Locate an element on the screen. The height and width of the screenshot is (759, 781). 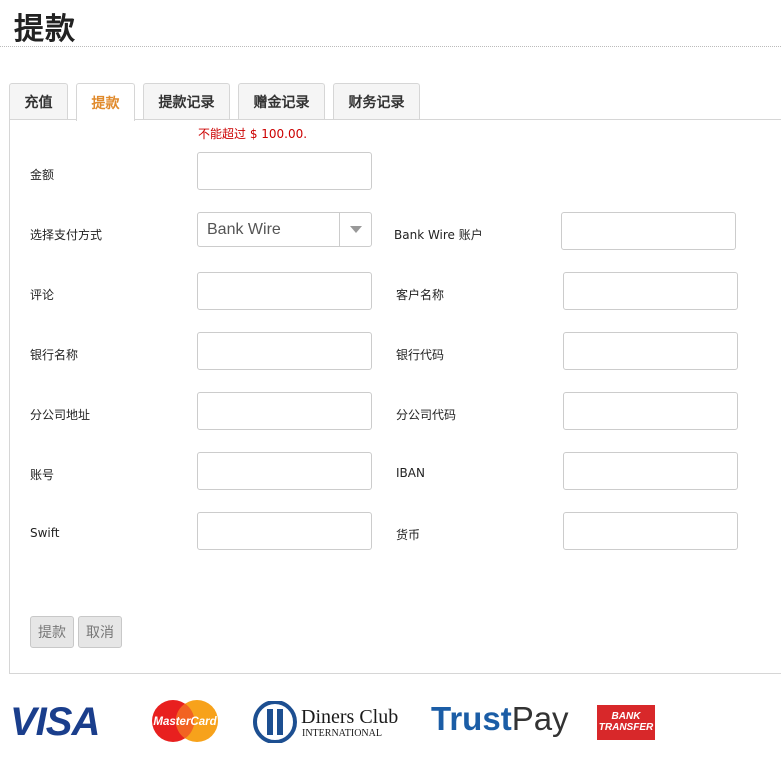
payment-method-label: 选择支付方式 is located at coordinates (66, 235).